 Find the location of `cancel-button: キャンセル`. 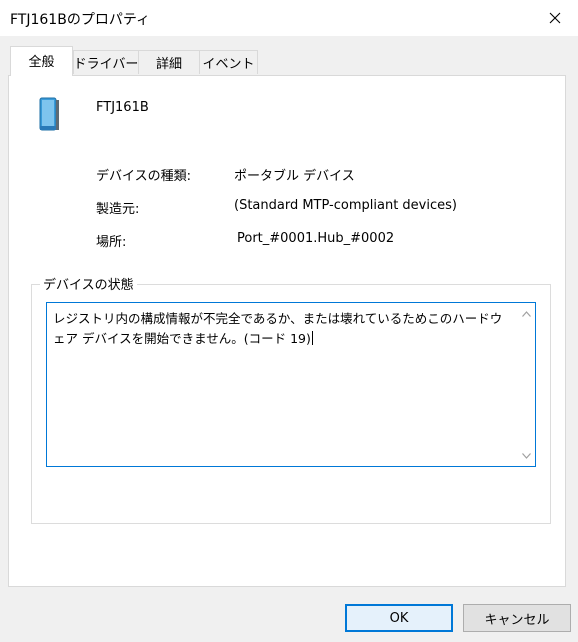

cancel-button: キャンセル is located at coordinates (517, 618).